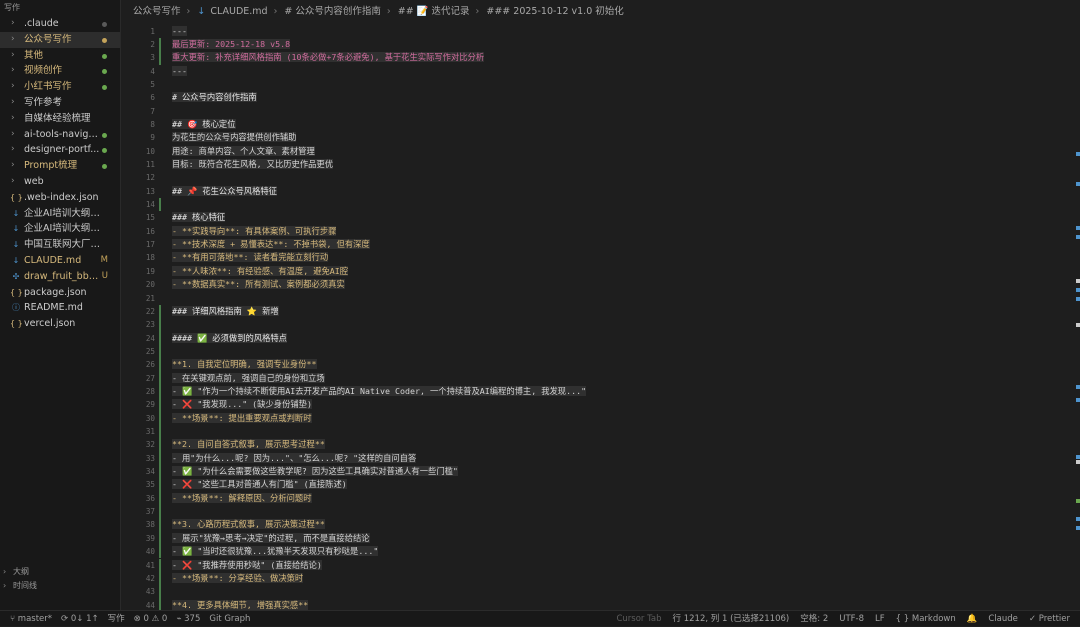 The width and height of the screenshot is (1080, 627). I want to click on editor-line: 9 为花生的公众号内容提供创作辅助, so click(601, 137).